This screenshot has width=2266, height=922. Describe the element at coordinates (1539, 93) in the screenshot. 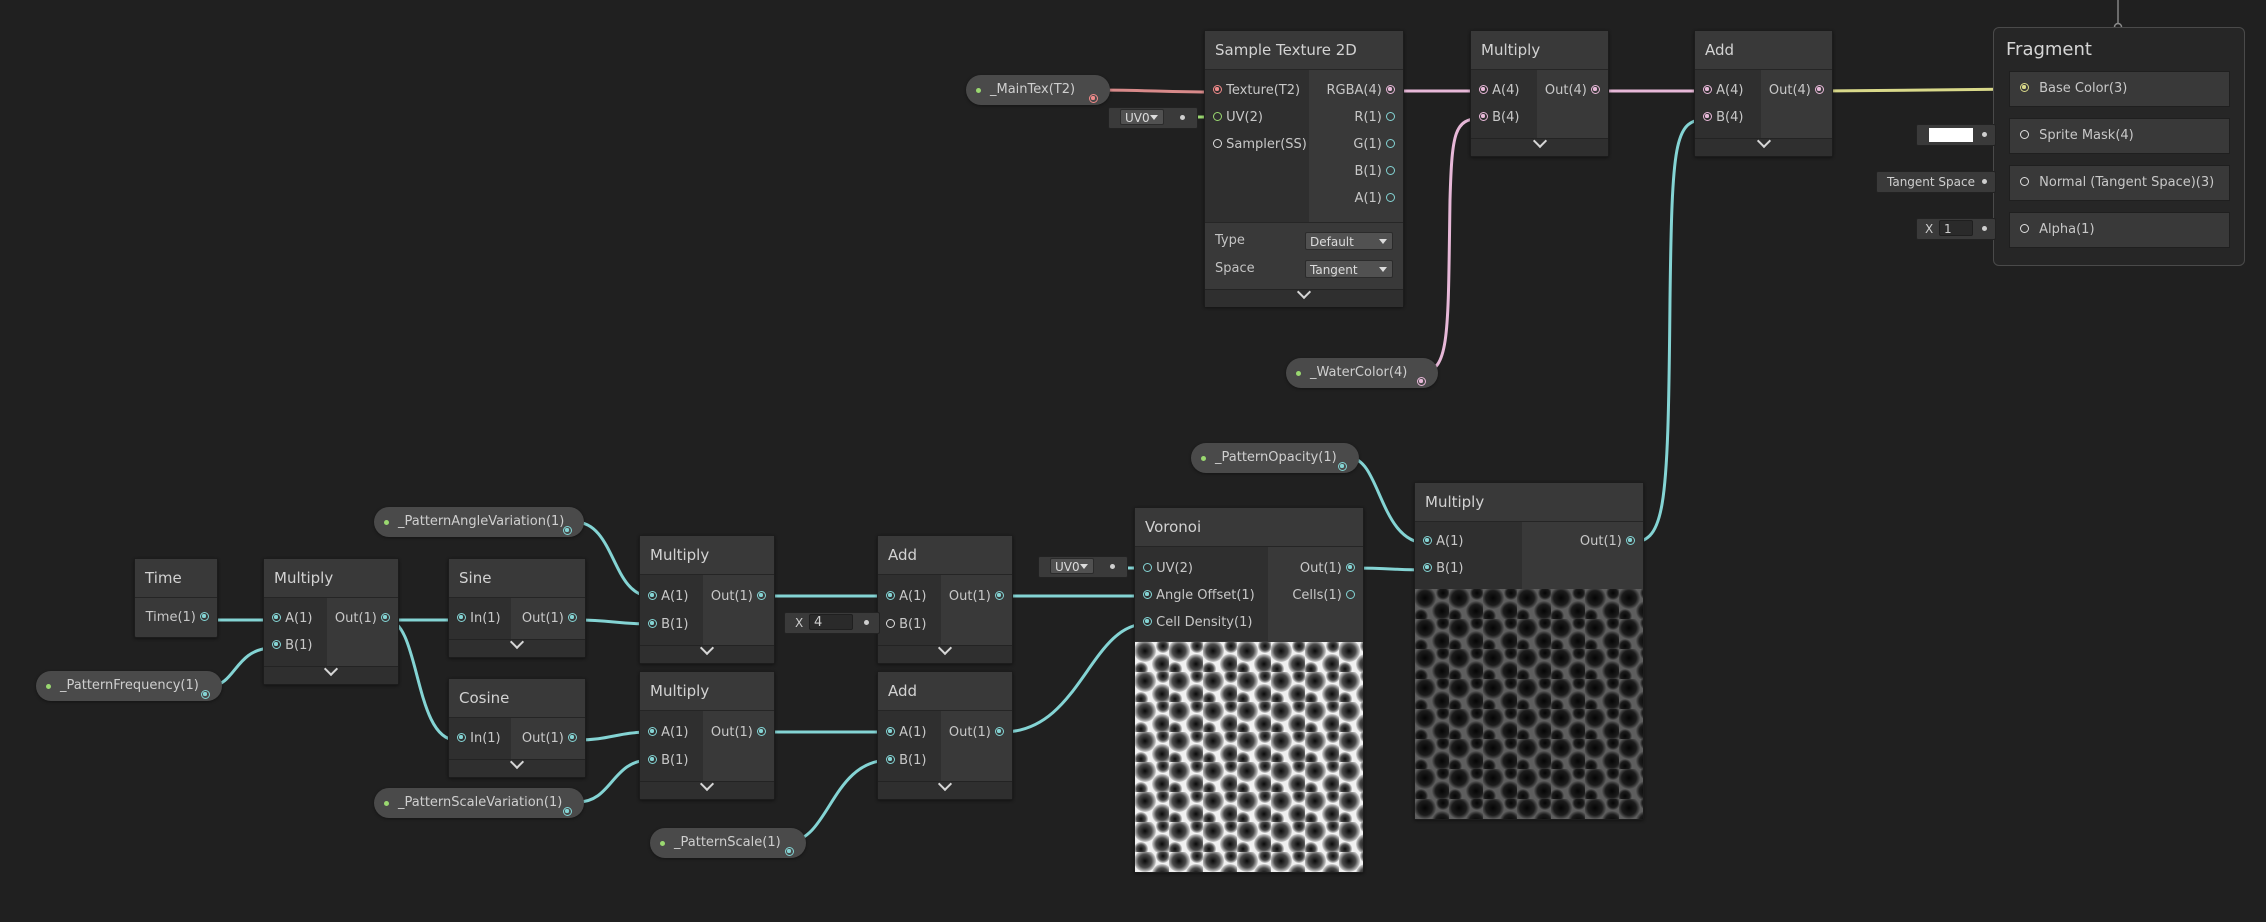

I see `node-multiply-top: Multiply A(4) B(4) Out(4)` at that location.